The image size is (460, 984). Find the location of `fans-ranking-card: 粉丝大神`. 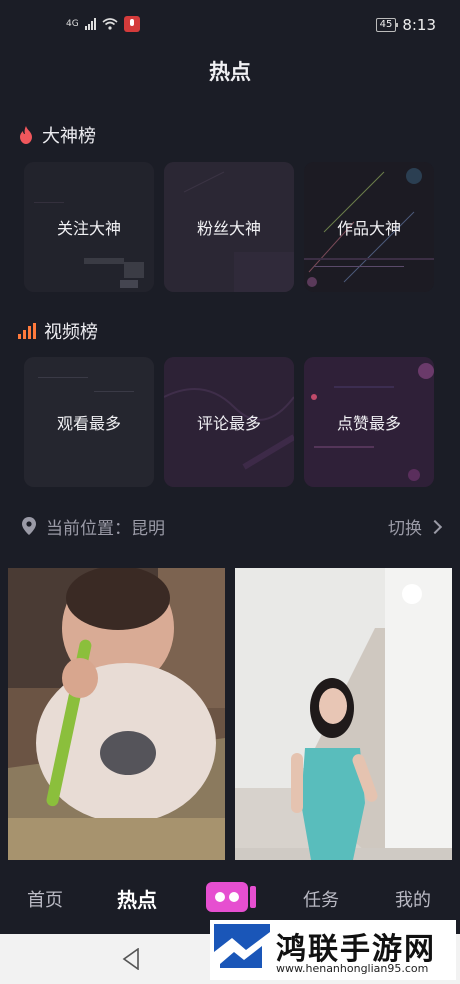

fans-ranking-card: 粉丝大神 is located at coordinates (229, 227).